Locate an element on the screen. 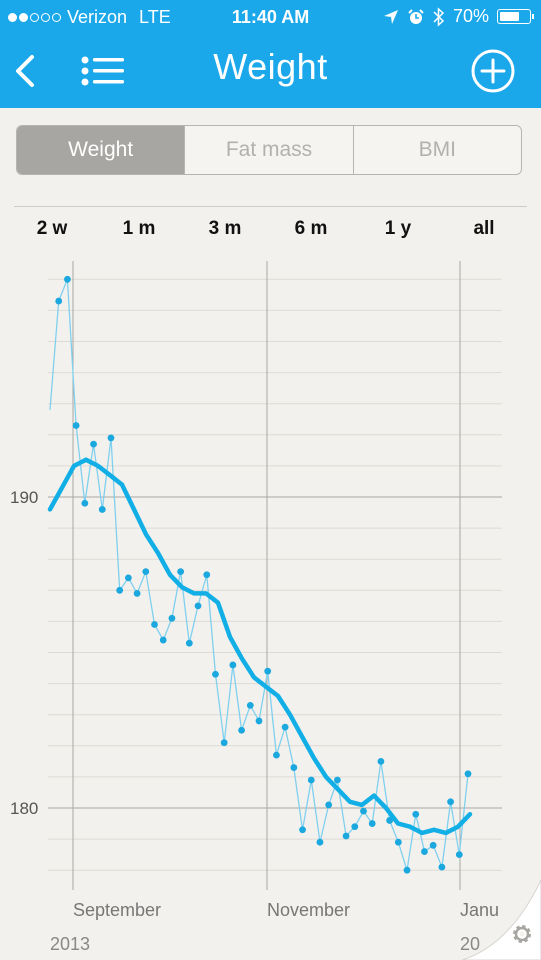  gear-icon is located at coordinates (522, 934).